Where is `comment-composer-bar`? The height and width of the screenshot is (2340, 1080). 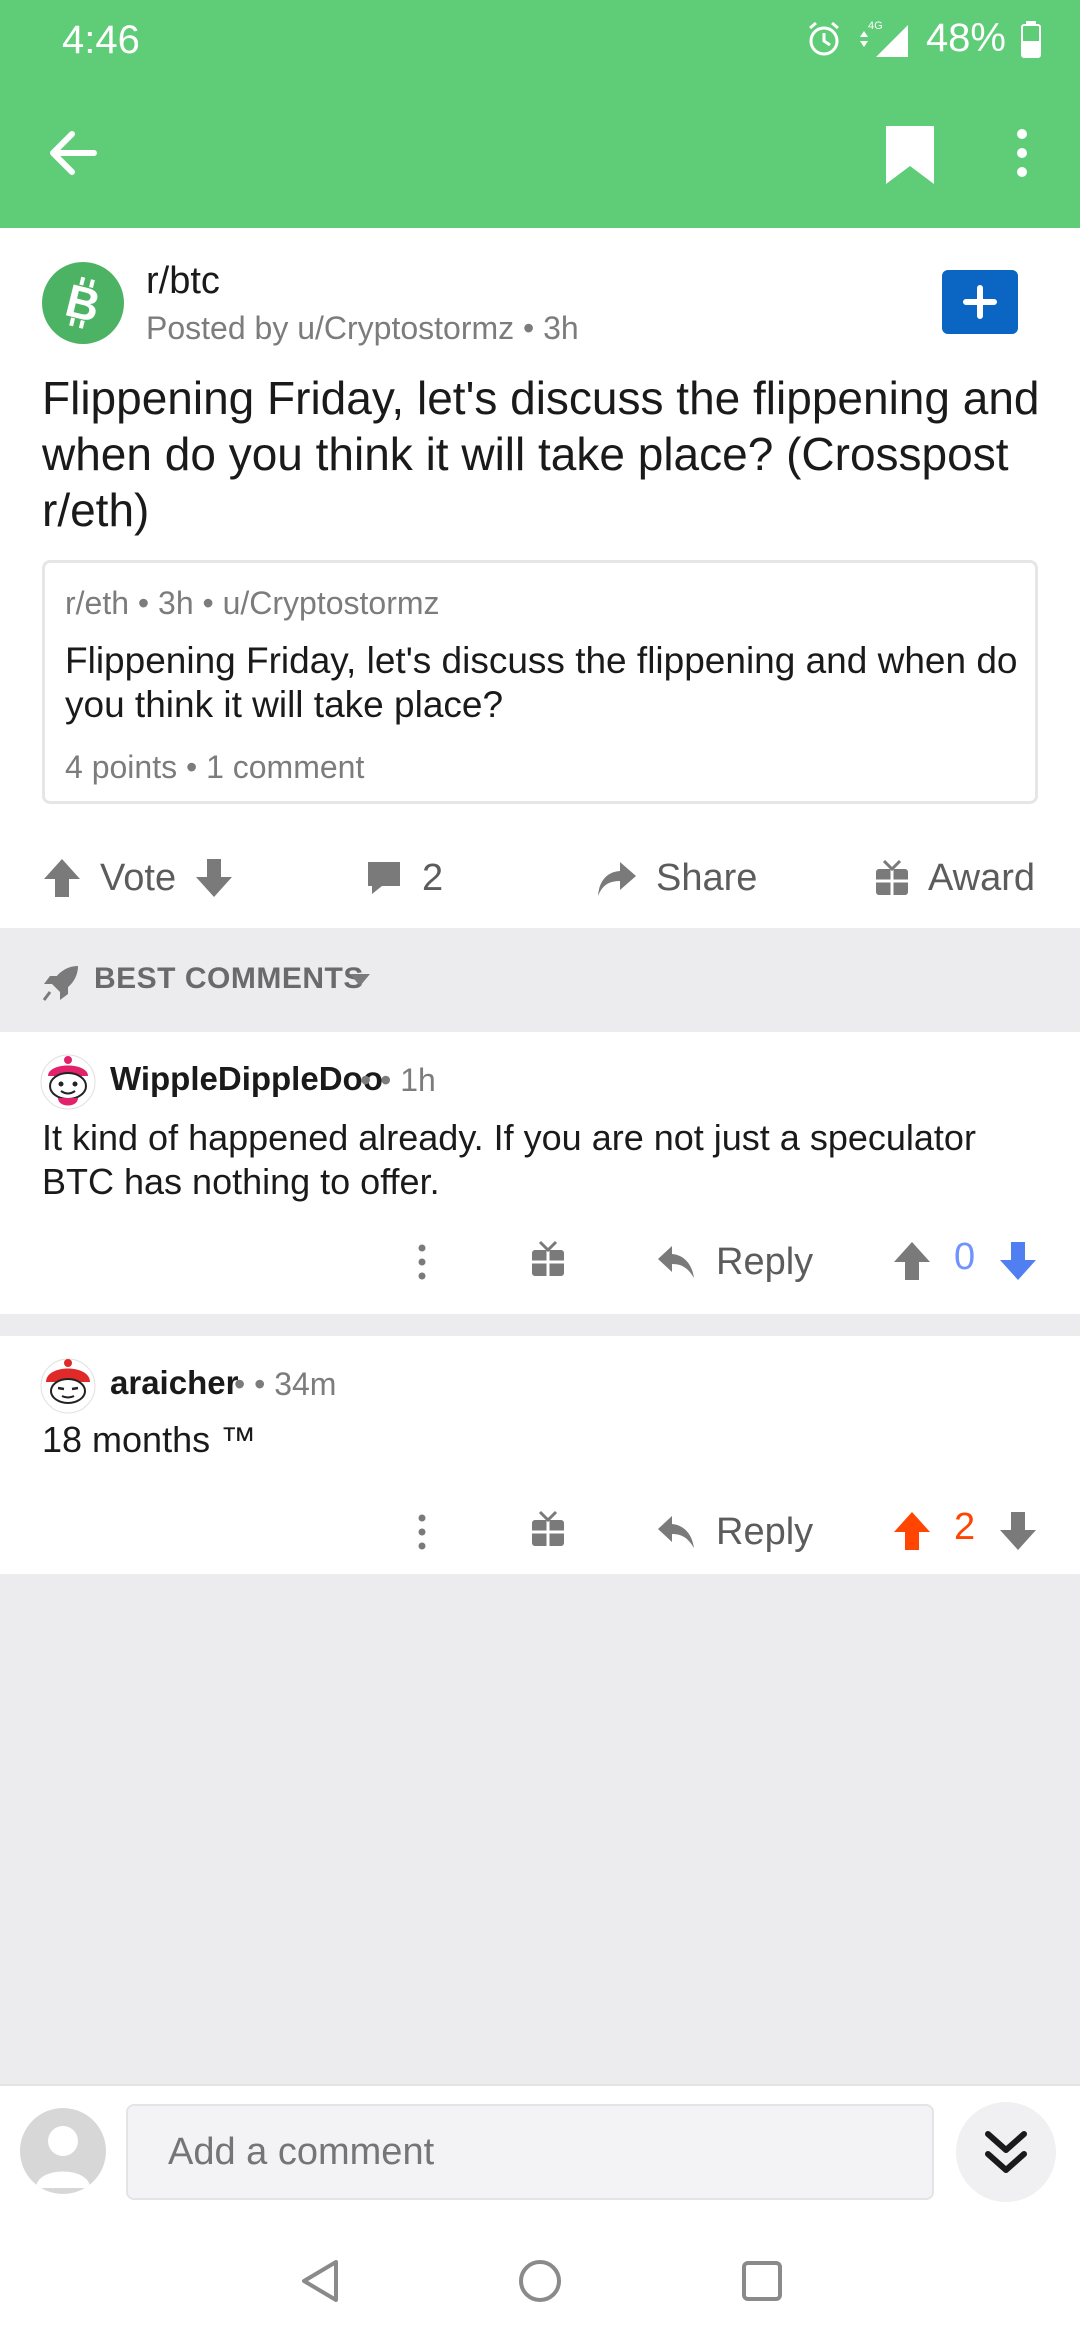 comment-composer-bar is located at coordinates (540, 2212).